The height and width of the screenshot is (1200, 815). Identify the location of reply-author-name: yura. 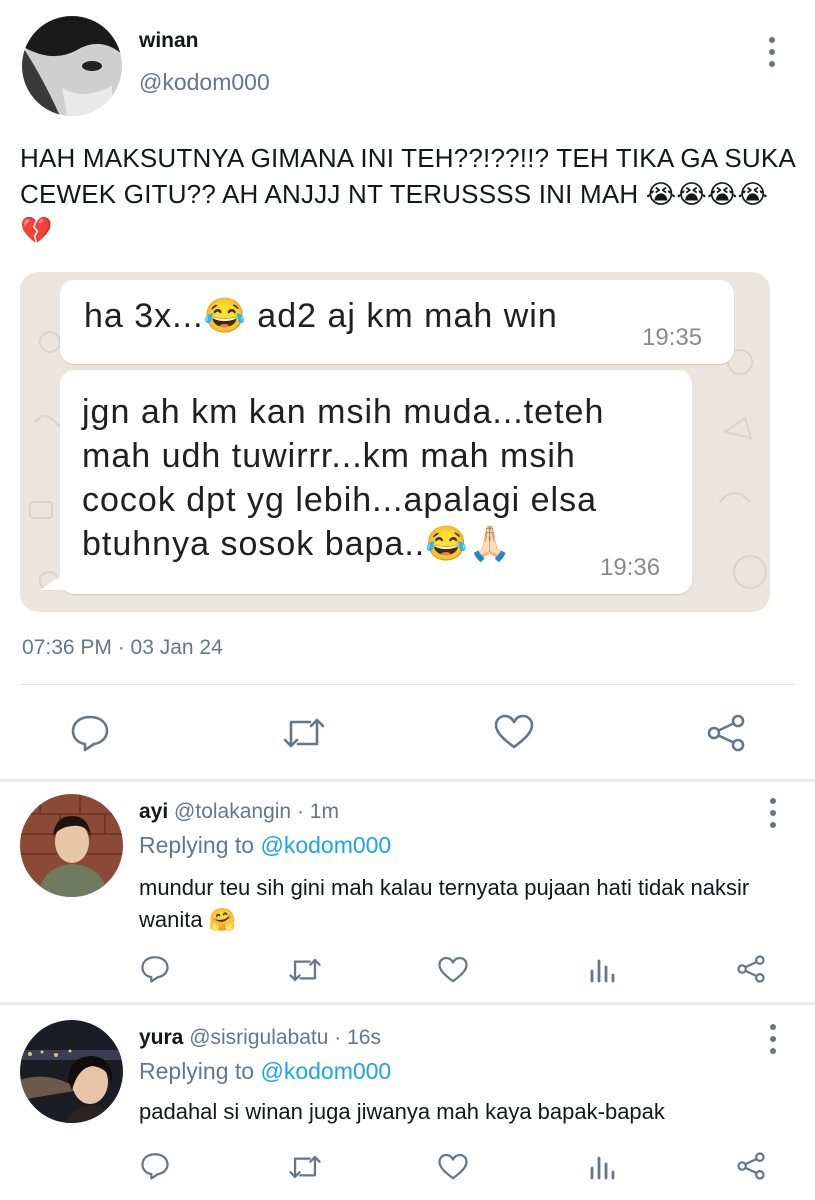
(161, 1037).